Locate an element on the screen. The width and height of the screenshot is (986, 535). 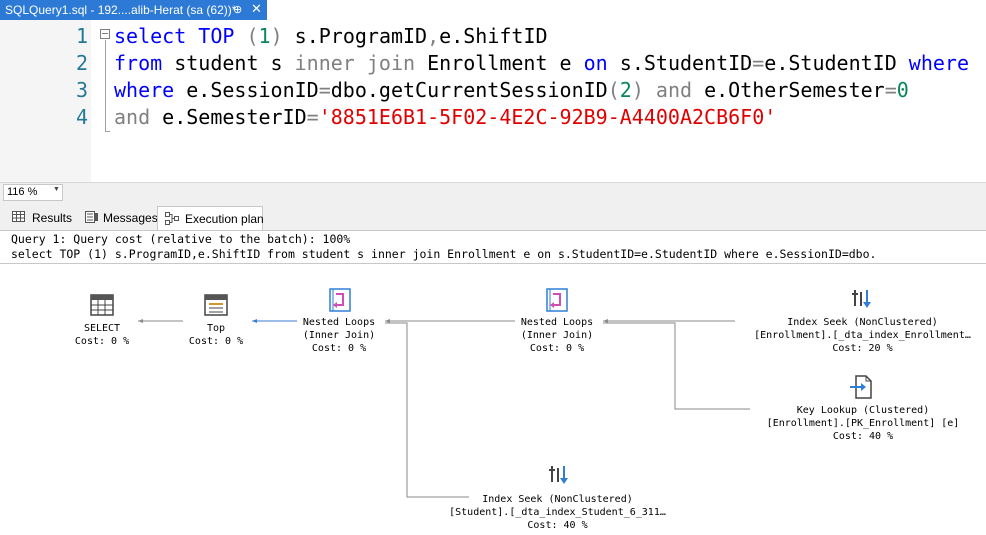
top-icon is located at coordinates (216, 305).